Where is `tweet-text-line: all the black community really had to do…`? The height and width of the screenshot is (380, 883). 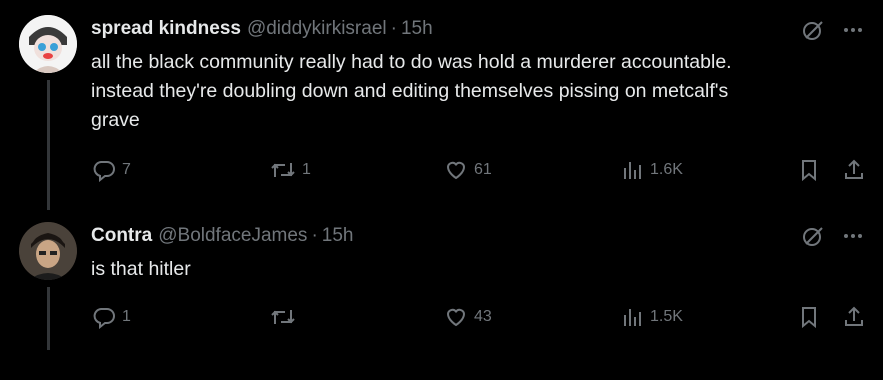
tweet-text-line: all the black community really had to do… is located at coordinates (411, 62).